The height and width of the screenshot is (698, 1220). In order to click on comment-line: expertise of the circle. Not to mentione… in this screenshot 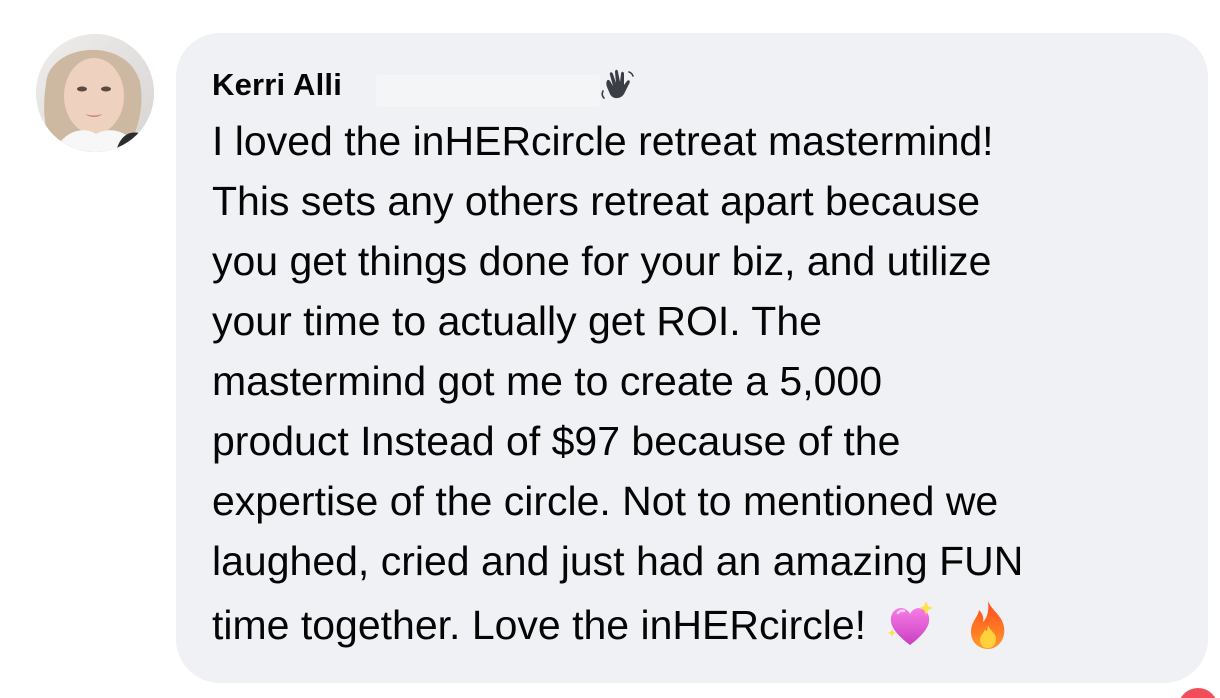, I will do `click(605, 501)`.